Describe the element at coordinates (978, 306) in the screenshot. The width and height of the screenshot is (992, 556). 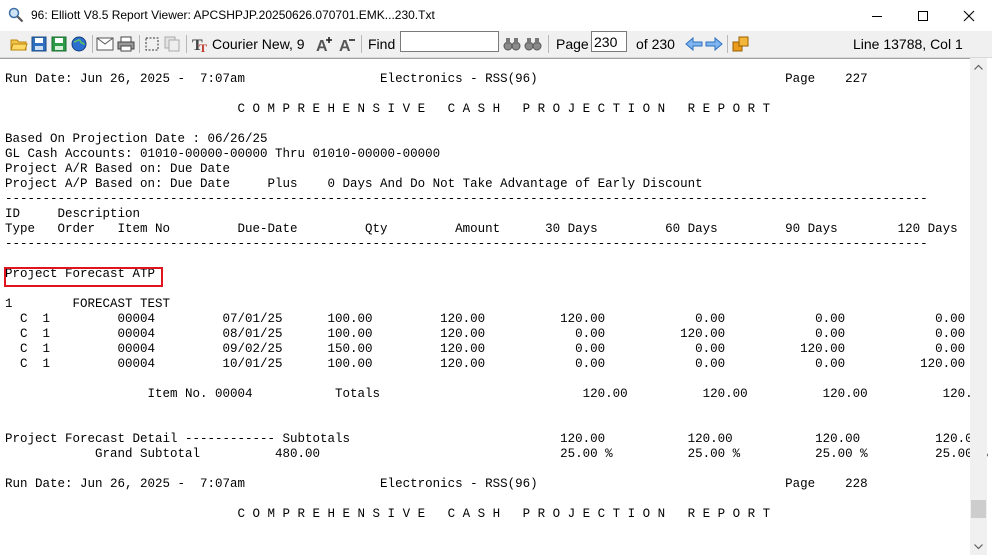
I see `vertical-scrollbar` at that location.